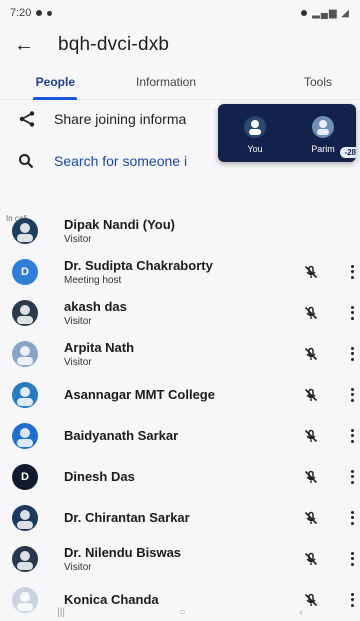  I want to click on participant-row: Dr. Chirantan Sarkar, so click(180, 517).